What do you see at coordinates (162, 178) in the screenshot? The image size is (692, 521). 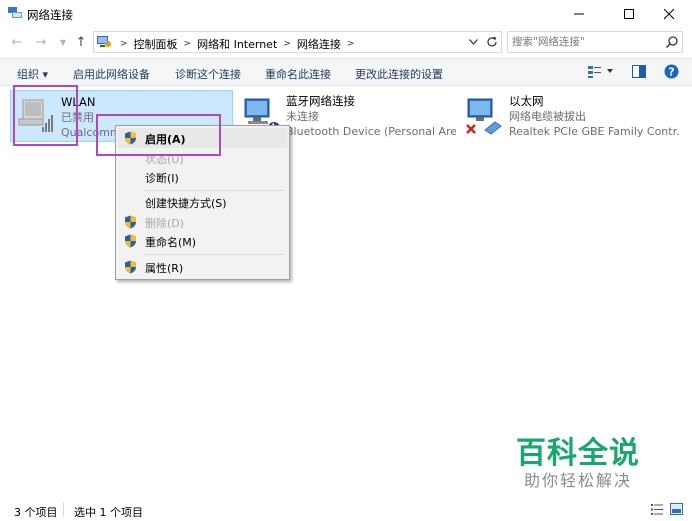 I see `menu-item-label: 诊断(I)` at bounding box center [162, 178].